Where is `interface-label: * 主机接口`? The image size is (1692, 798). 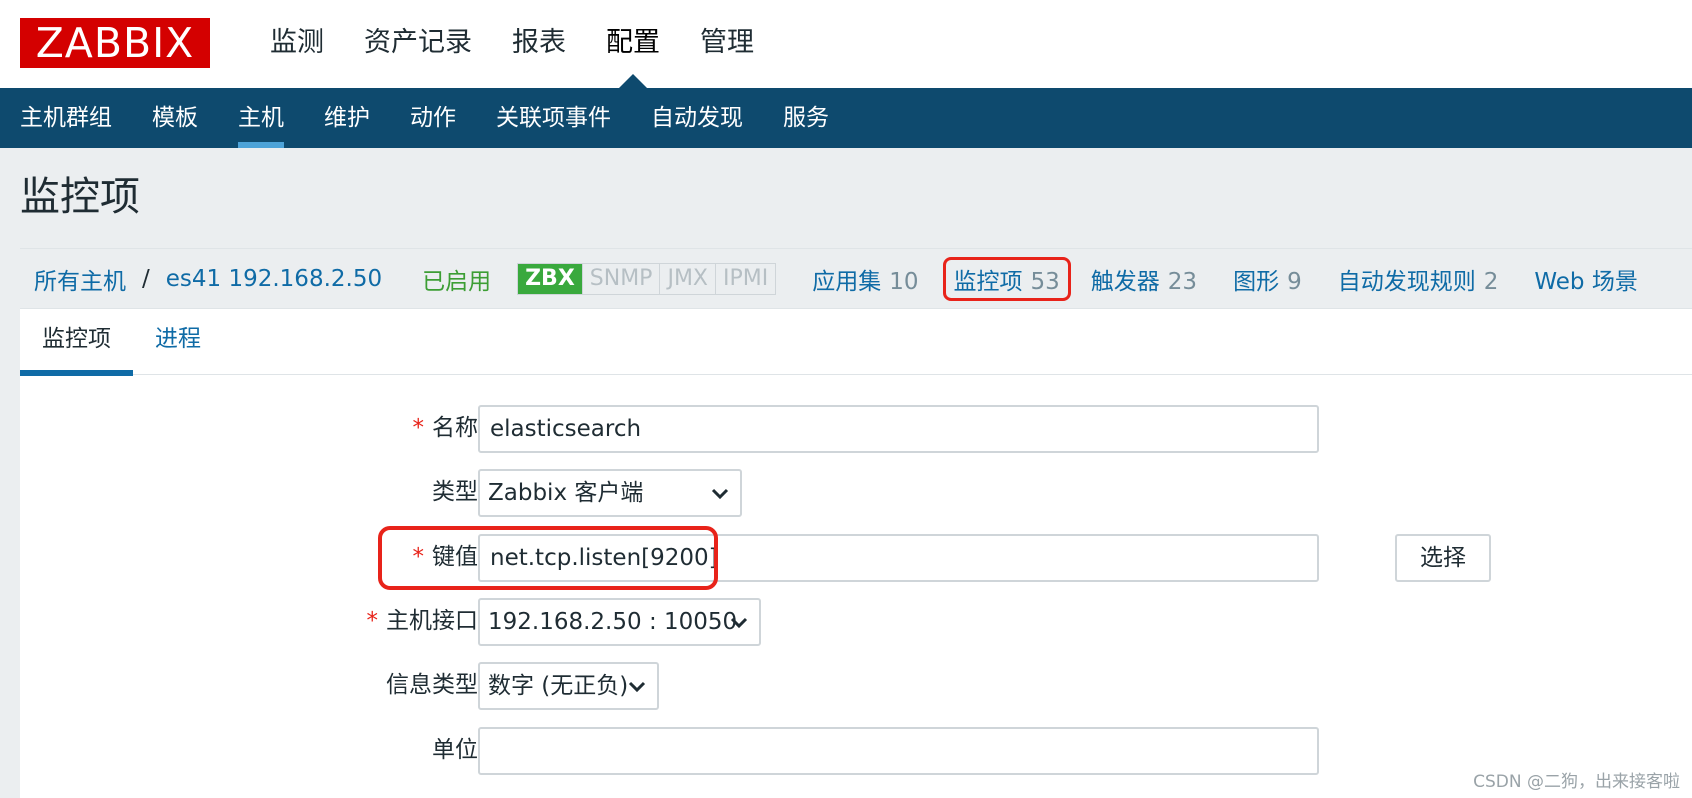 interface-label: * 主机接口 is located at coordinates (423, 622).